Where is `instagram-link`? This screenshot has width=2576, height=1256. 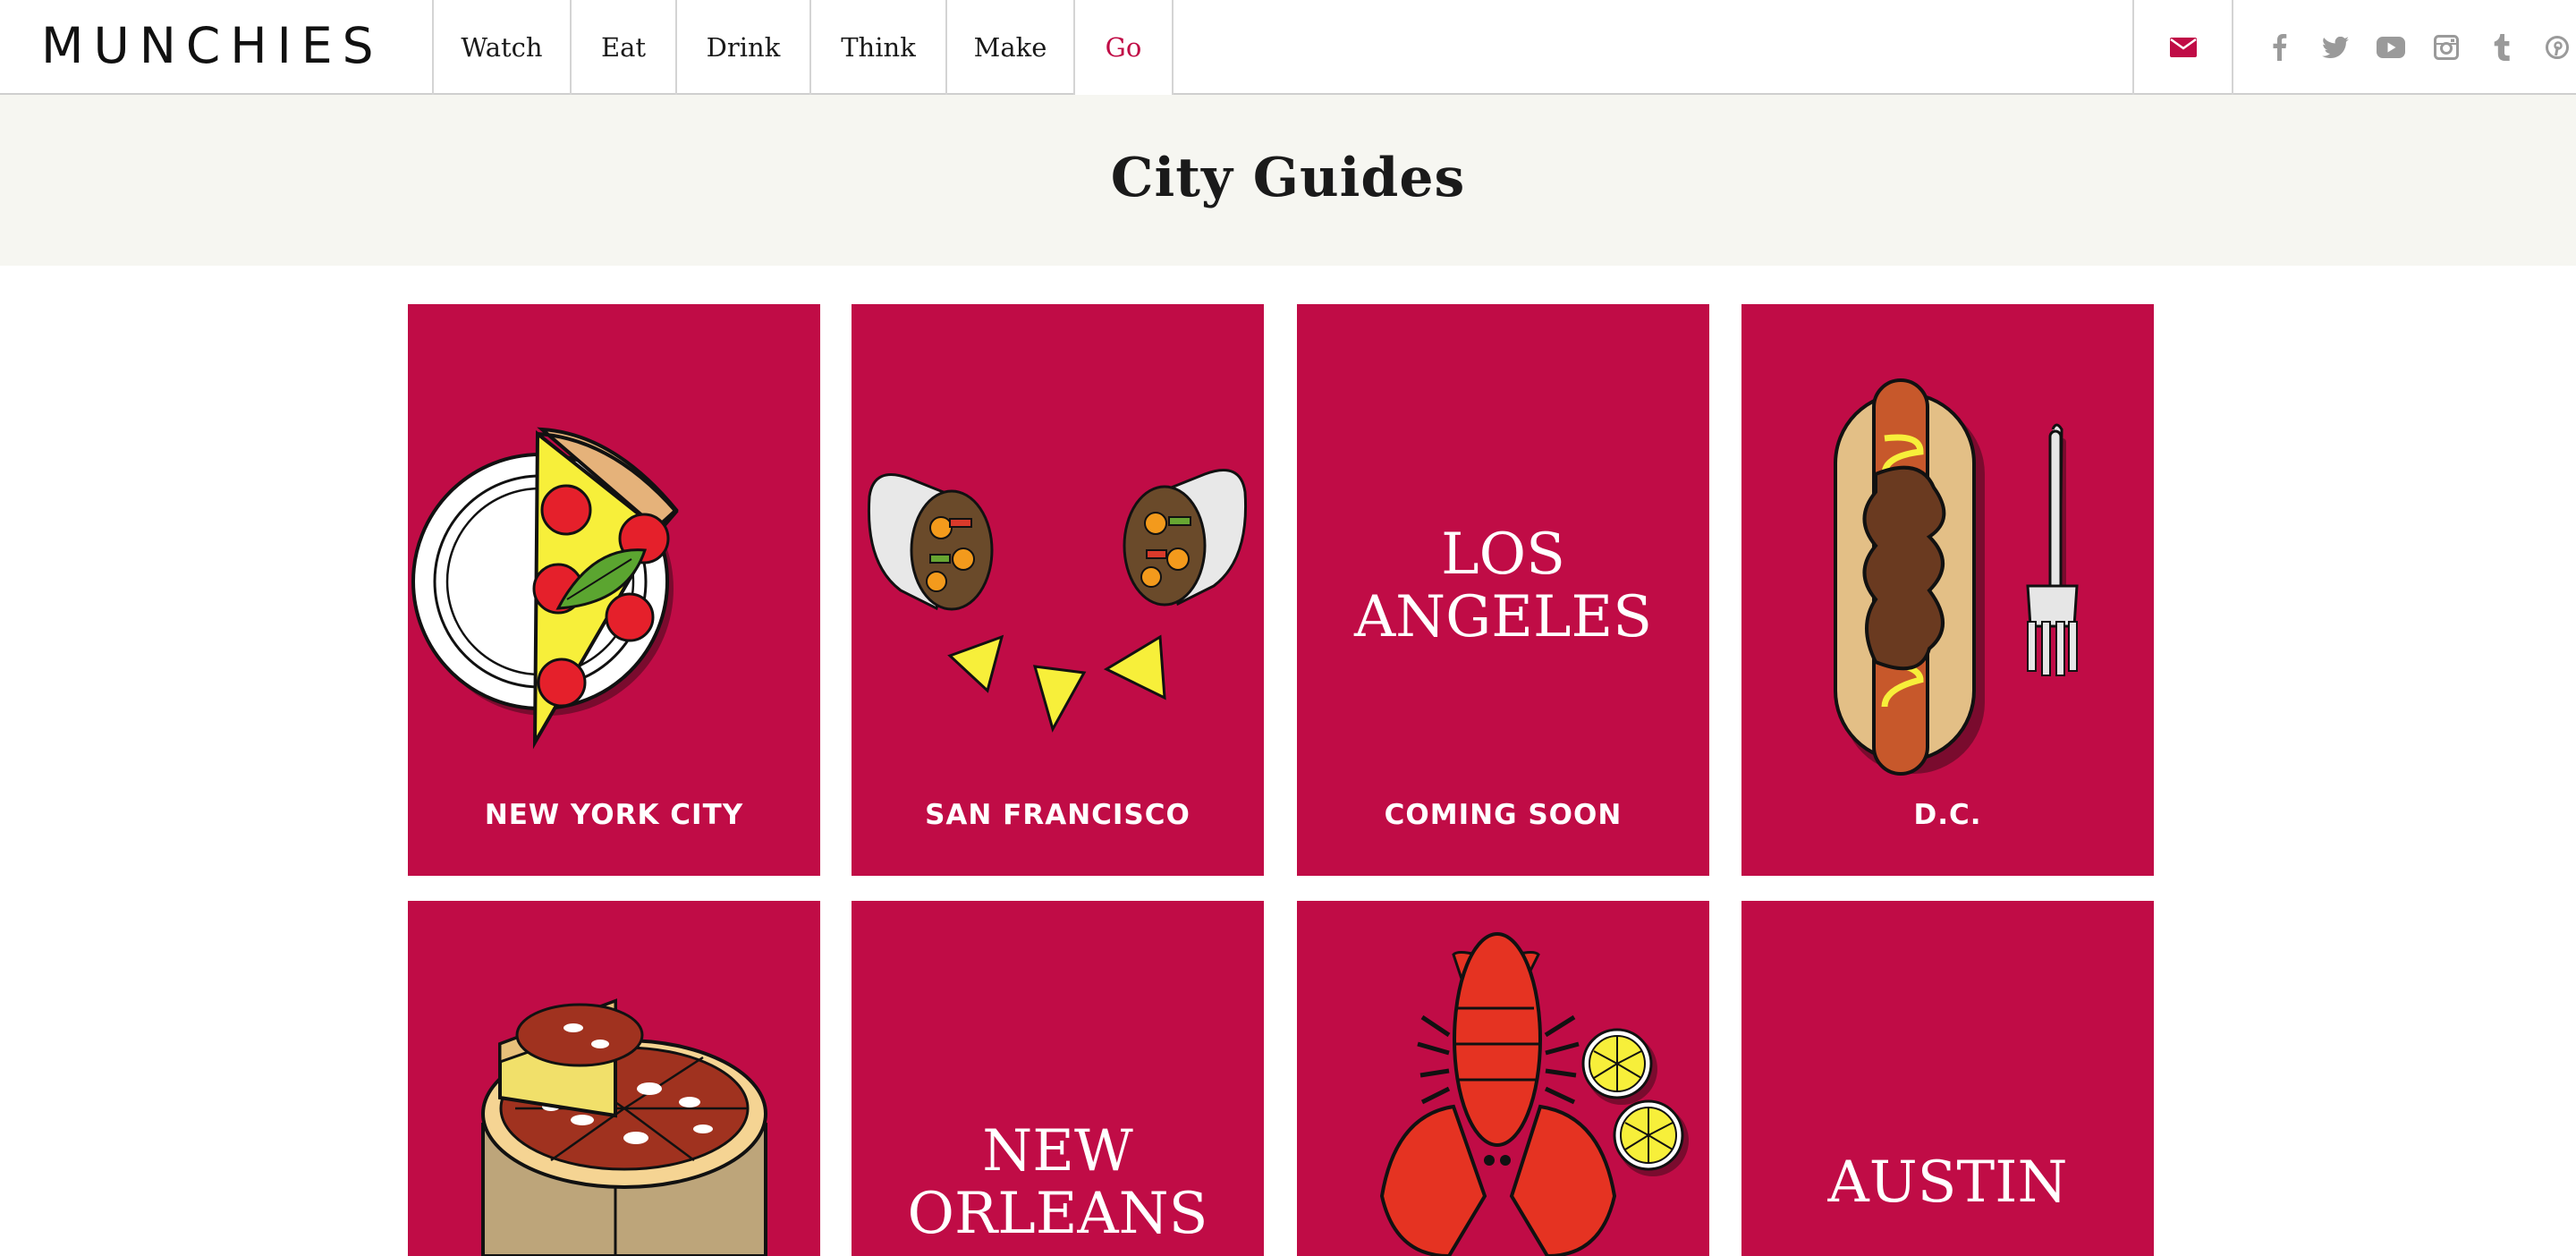 instagram-link is located at coordinates (2446, 47).